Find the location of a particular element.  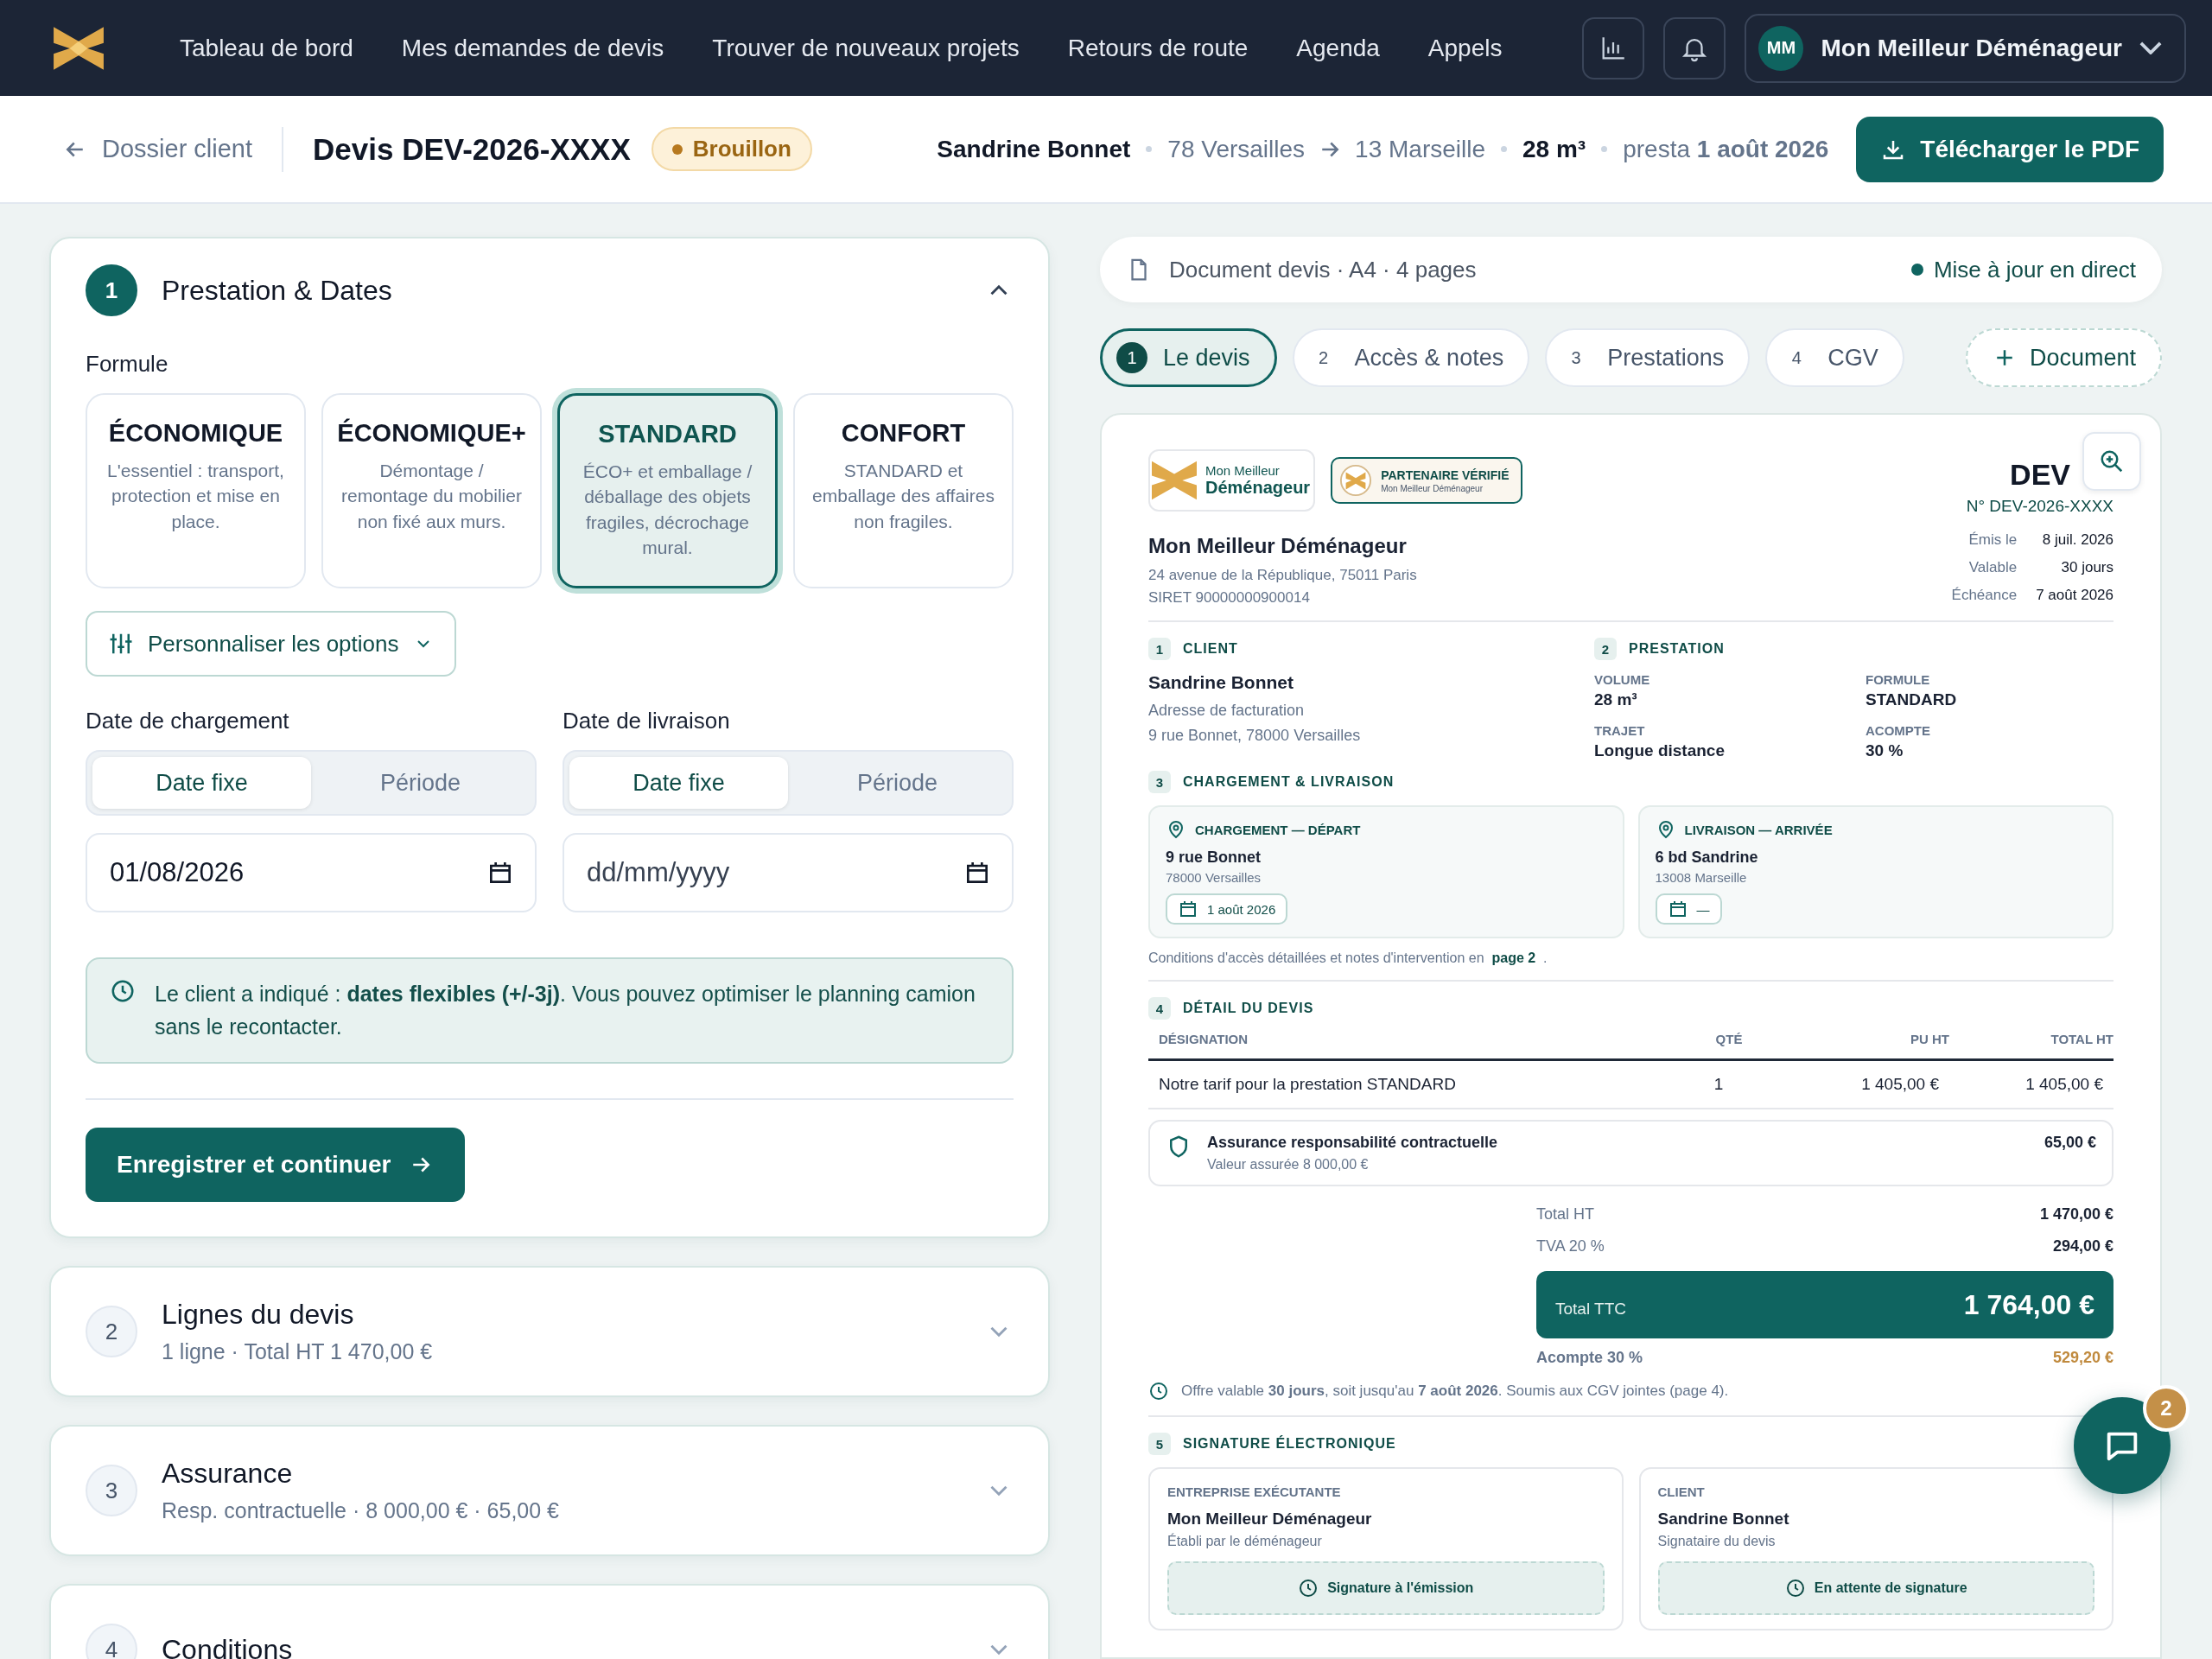

formula-name: ÉCONOMIQUE+ is located at coordinates (431, 433).